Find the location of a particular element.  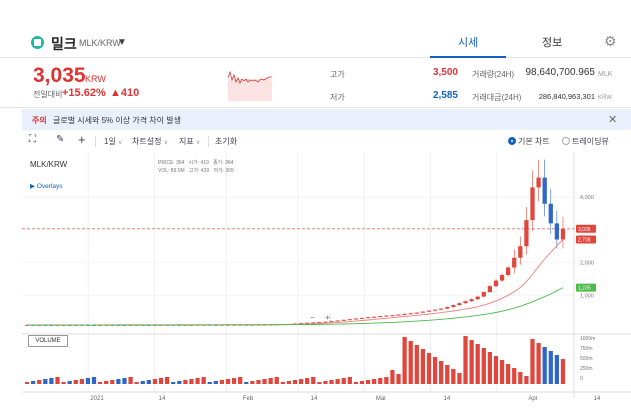

price-unit: KRW is located at coordinates (95, 79).